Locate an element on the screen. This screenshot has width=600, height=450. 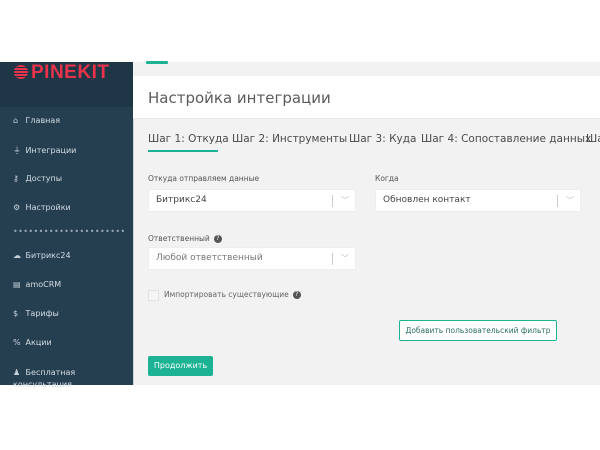
owner-select: Любой ответственный ﹀ is located at coordinates (252, 258).